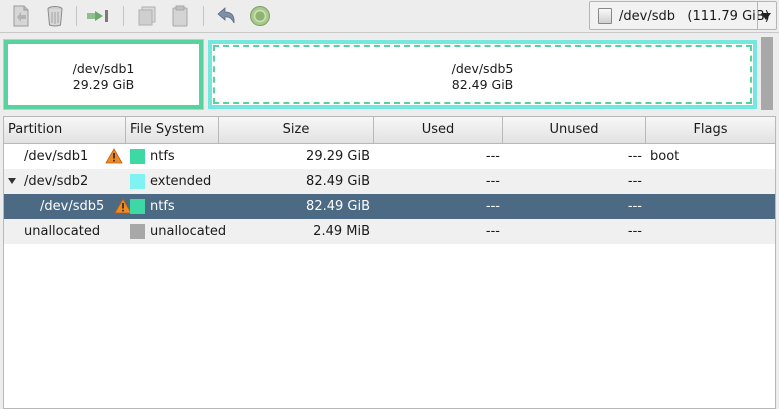 The height and width of the screenshot is (409, 779). I want to click on table-row: /dev/sdb1 ntfs 29.29 GiB --- --- boot, so click(389, 156).